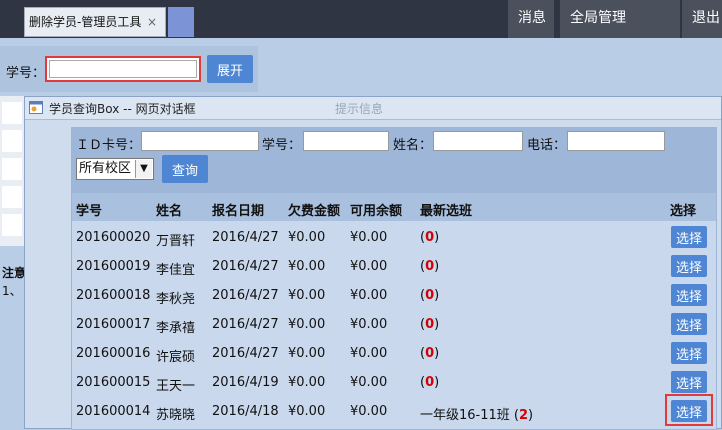  What do you see at coordinates (176, 270) in the screenshot?
I see `cell-name: 李佳宜` at bounding box center [176, 270].